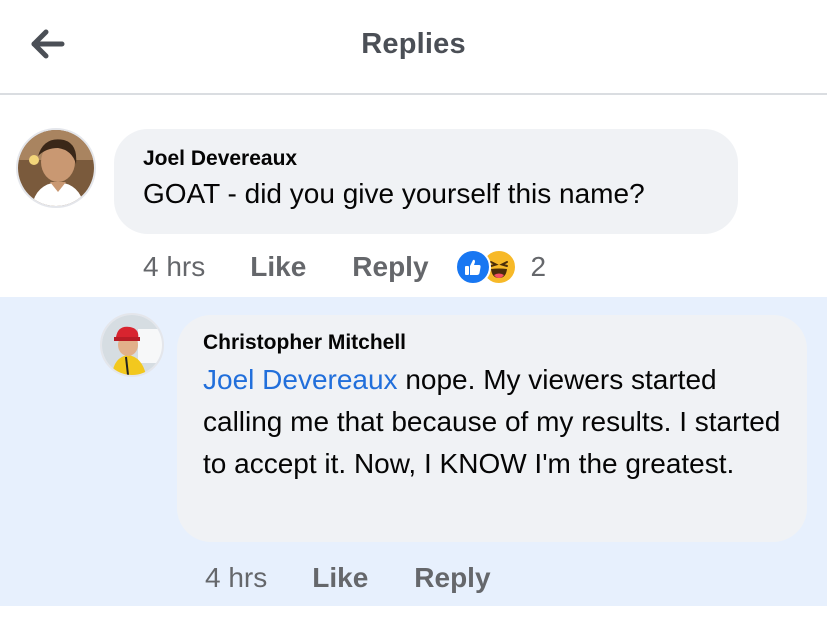 The image size is (827, 634). What do you see at coordinates (413, 44) in the screenshot?
I see `page-title: Replies` at bounding box center [413, 44].